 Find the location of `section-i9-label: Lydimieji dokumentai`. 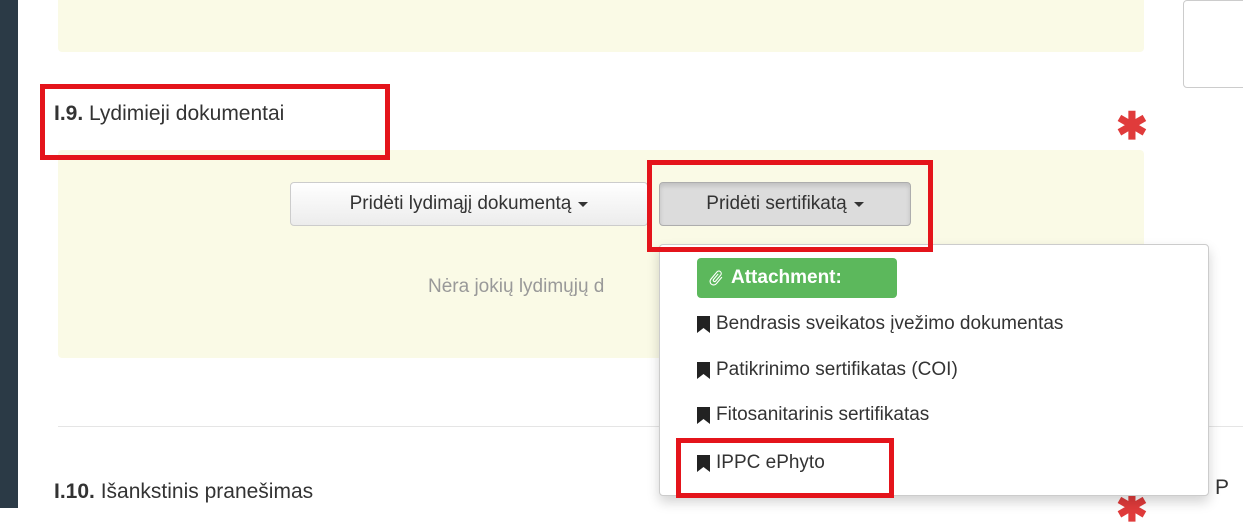

section-i9-label: Lydimieji dokumentai is located at coordinates (187, 113).